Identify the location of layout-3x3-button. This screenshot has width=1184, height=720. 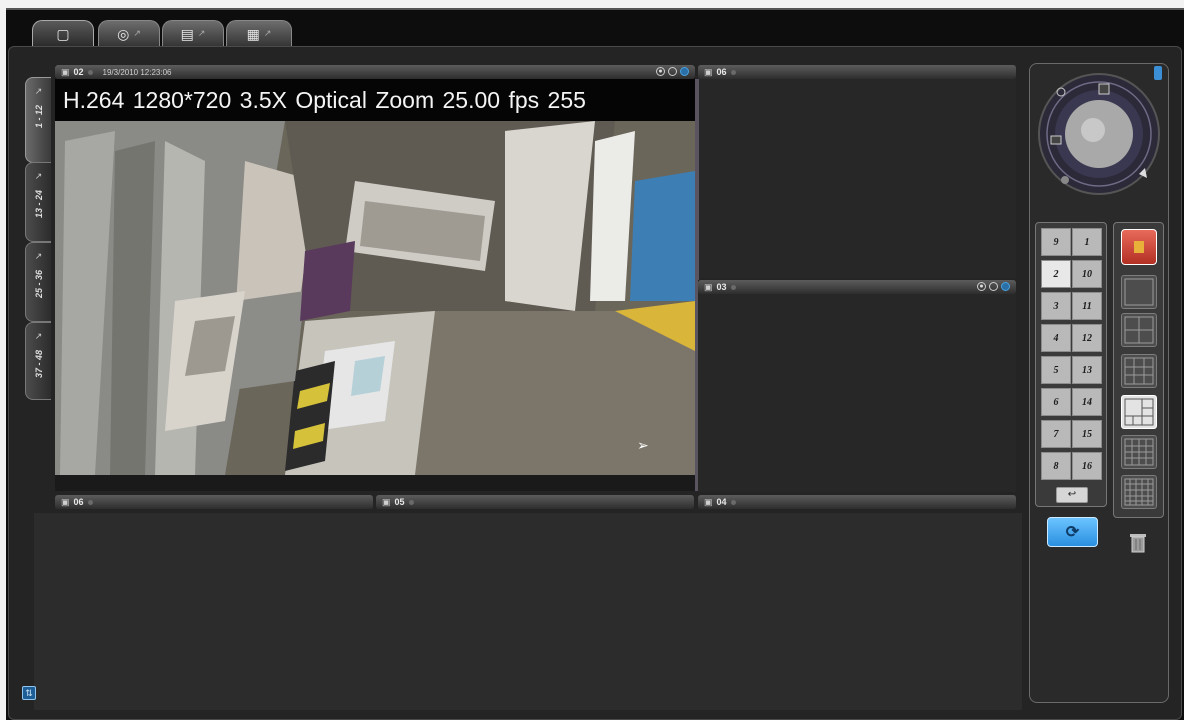
(1139, 371).